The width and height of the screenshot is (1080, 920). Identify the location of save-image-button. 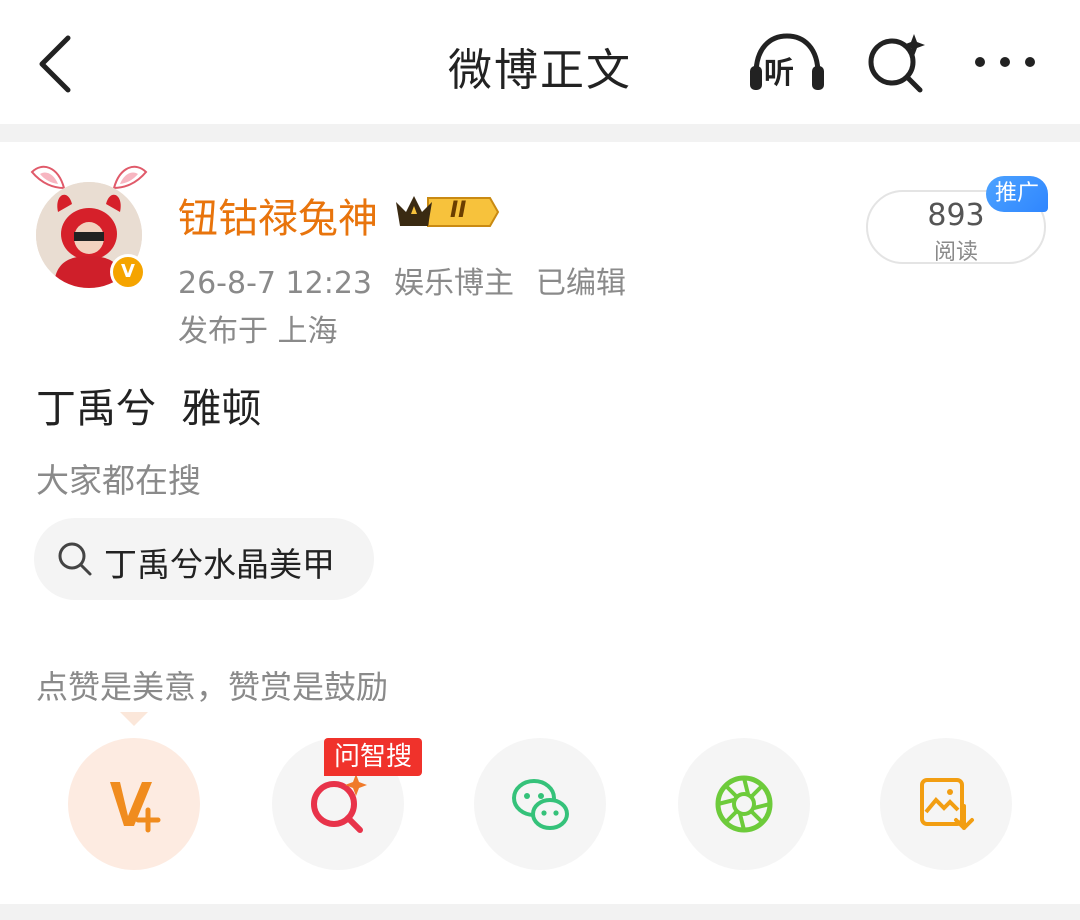
(946, 804).